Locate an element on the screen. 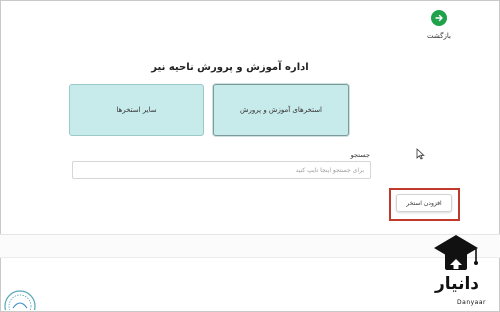 This screenshot has height=312, width=500. back-label: بازگشت is located at coordinates (439, 36).